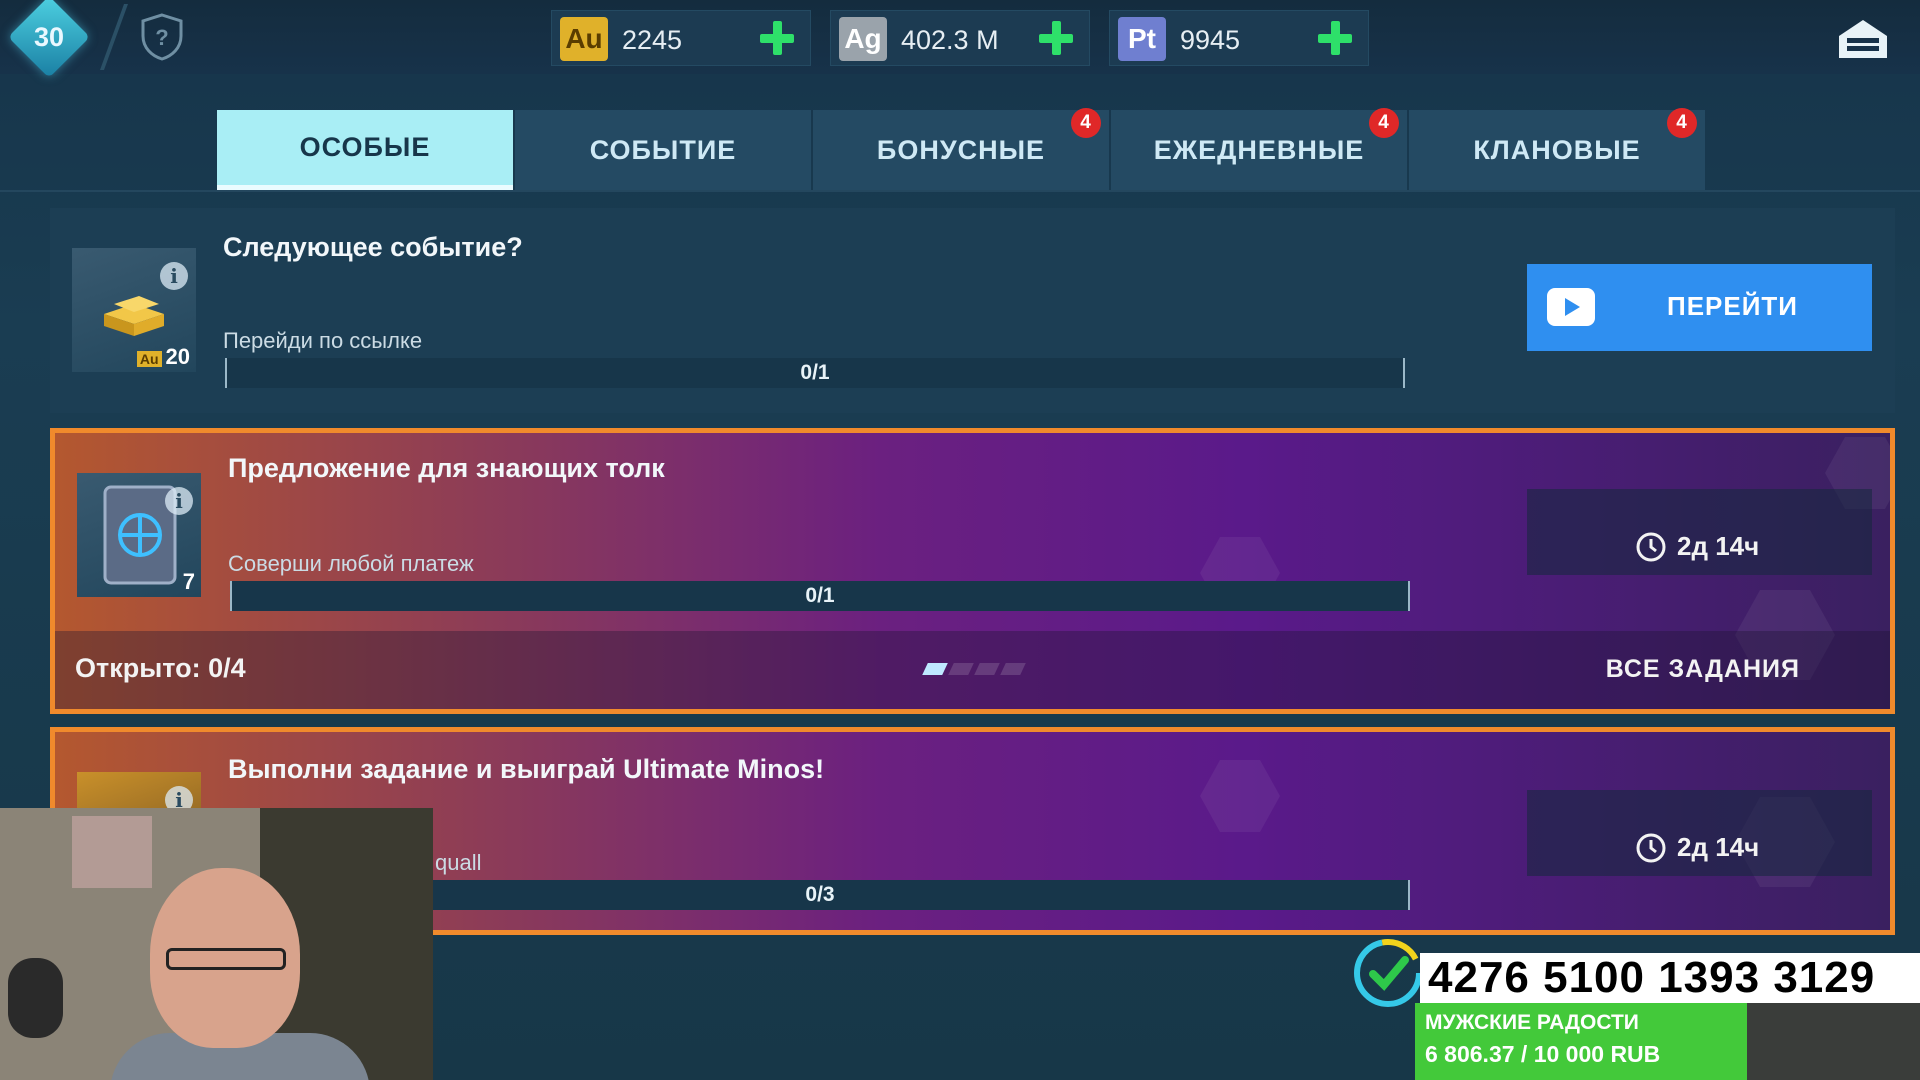  Describe the element at coordinates (351, 563) in the screenshot. I see `quest-description: Соверши любой платеж` at that location.